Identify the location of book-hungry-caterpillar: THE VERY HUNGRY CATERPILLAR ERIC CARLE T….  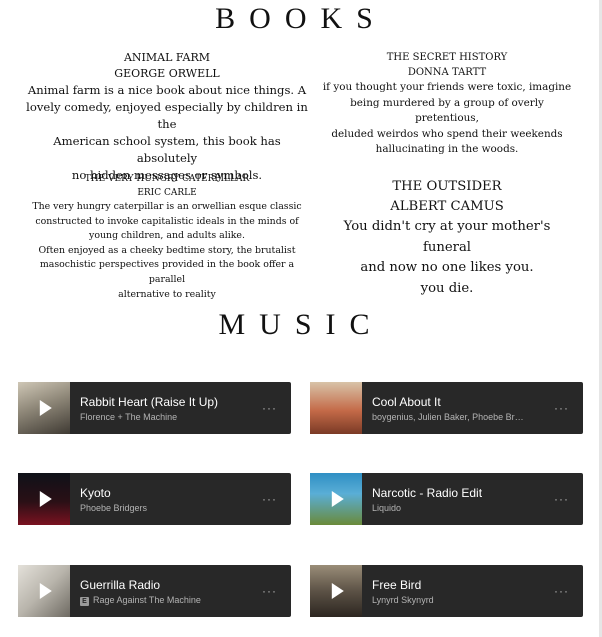
(167, 237).